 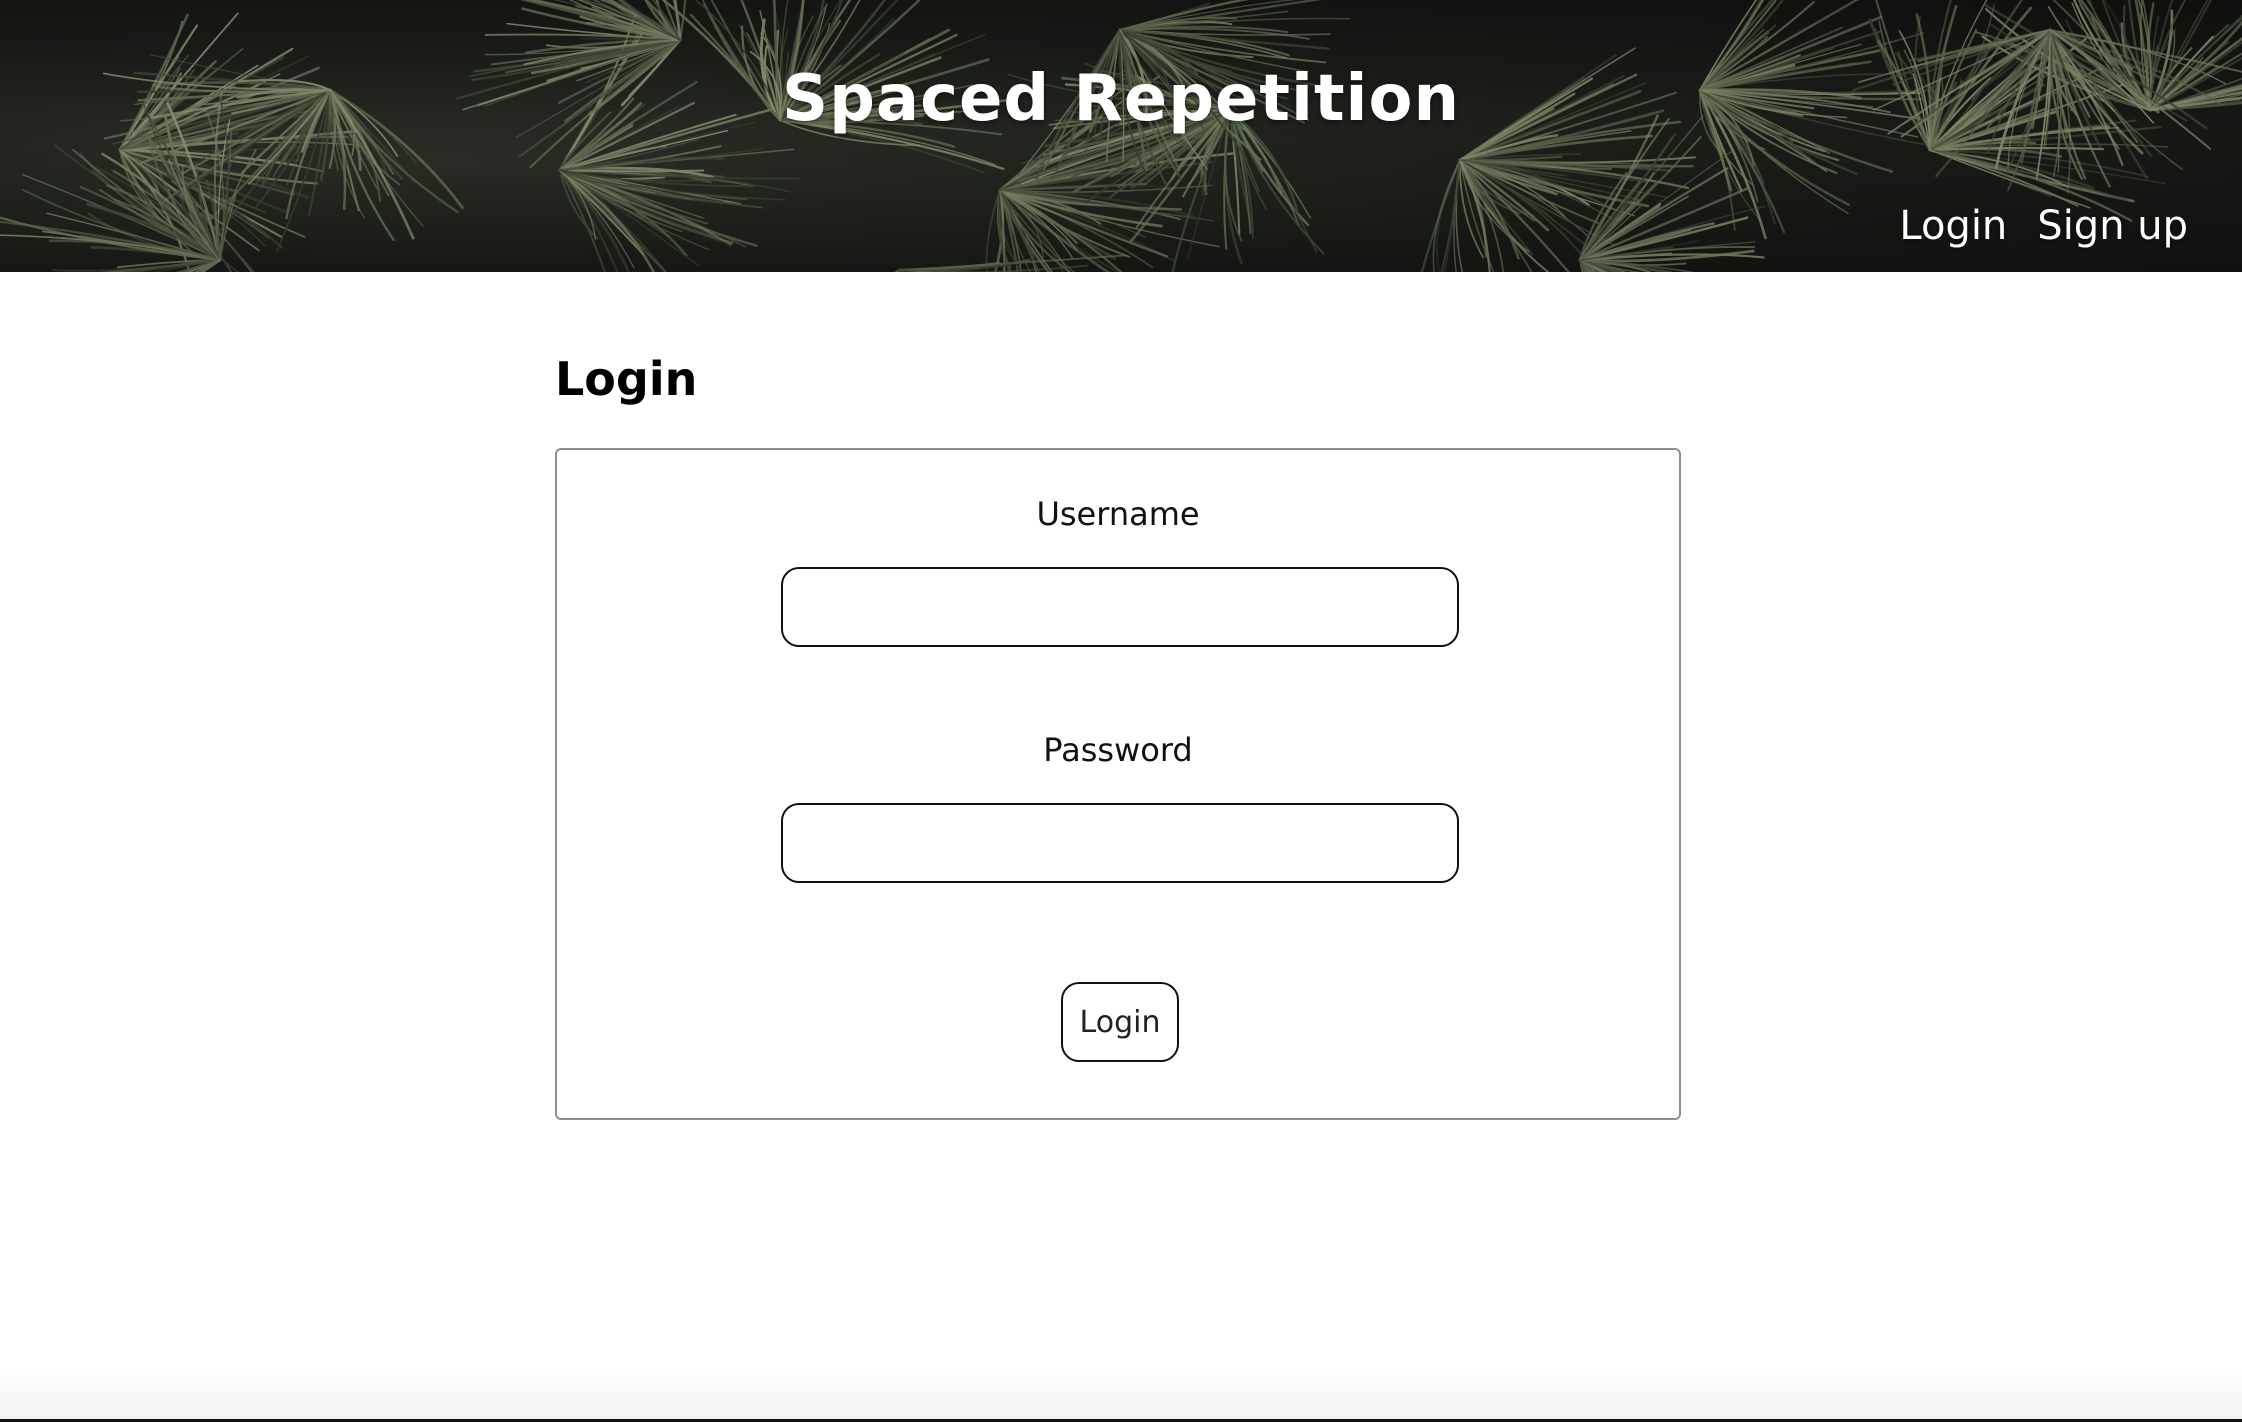 What do you see at coordinates (1120, 607) in the screenshot?
I see `username-input` at bounding box center [1120, 607].